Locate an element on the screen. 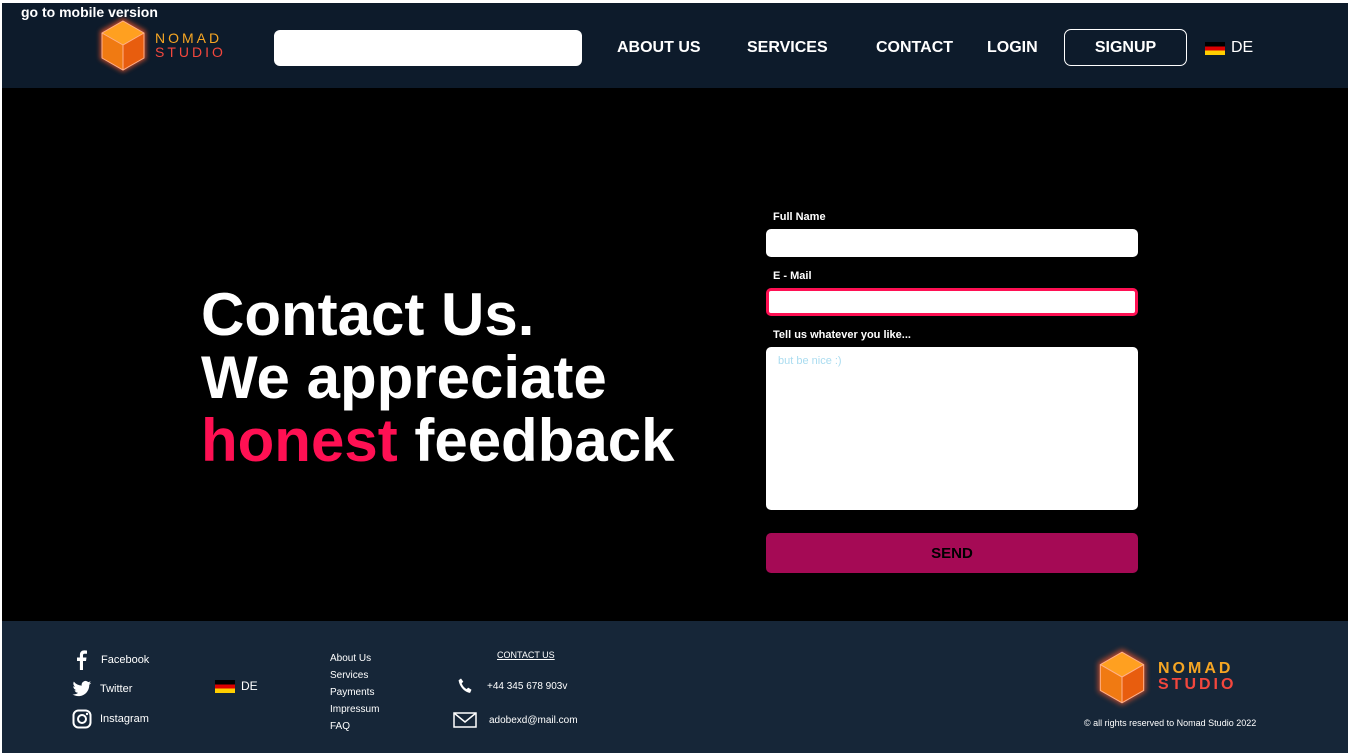 This screenshot has width=1348, height=753. mobile-version-link: go to mobile version is located at coordinates (89, 12).